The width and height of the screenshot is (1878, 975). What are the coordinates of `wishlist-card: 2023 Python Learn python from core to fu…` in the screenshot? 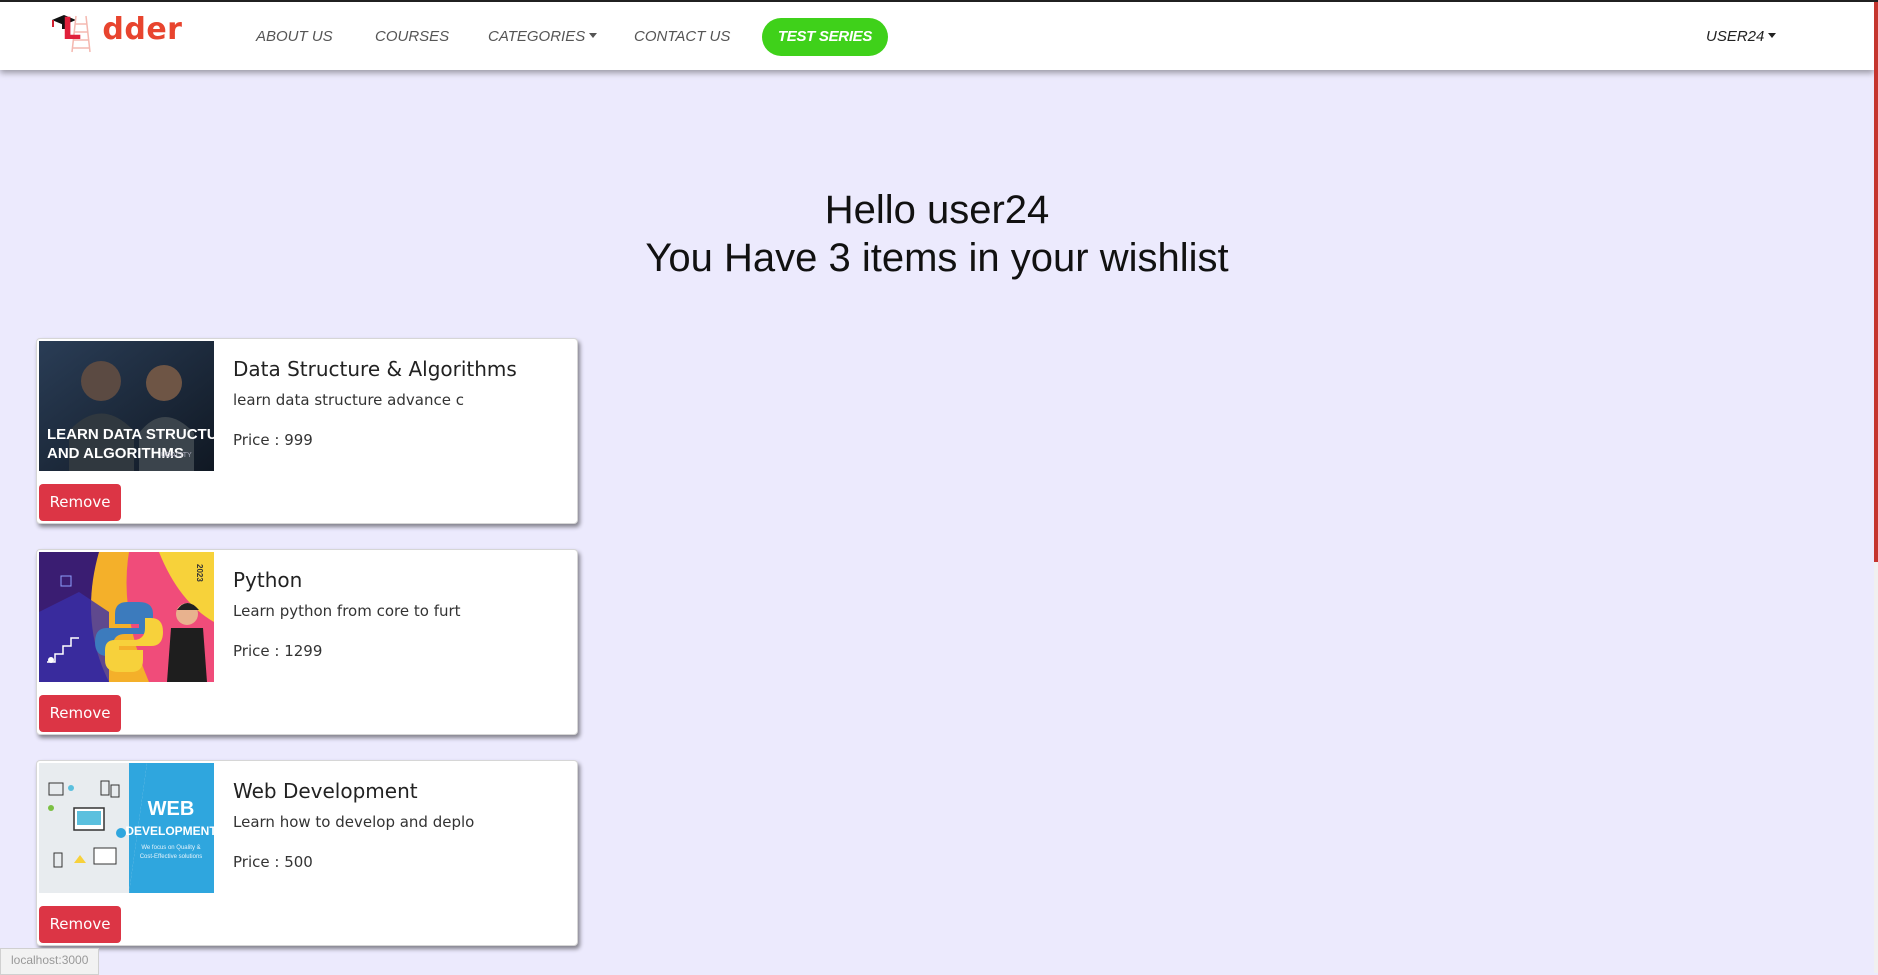 It's located at (307, 642).